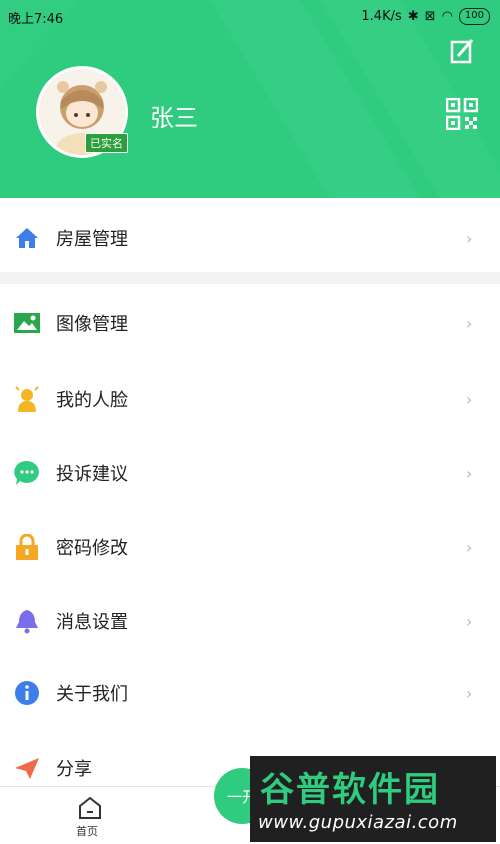  What do you see at coordinates (27, 399) in the screenshot?
I see `face-icon` at bounding box center [27, 399].